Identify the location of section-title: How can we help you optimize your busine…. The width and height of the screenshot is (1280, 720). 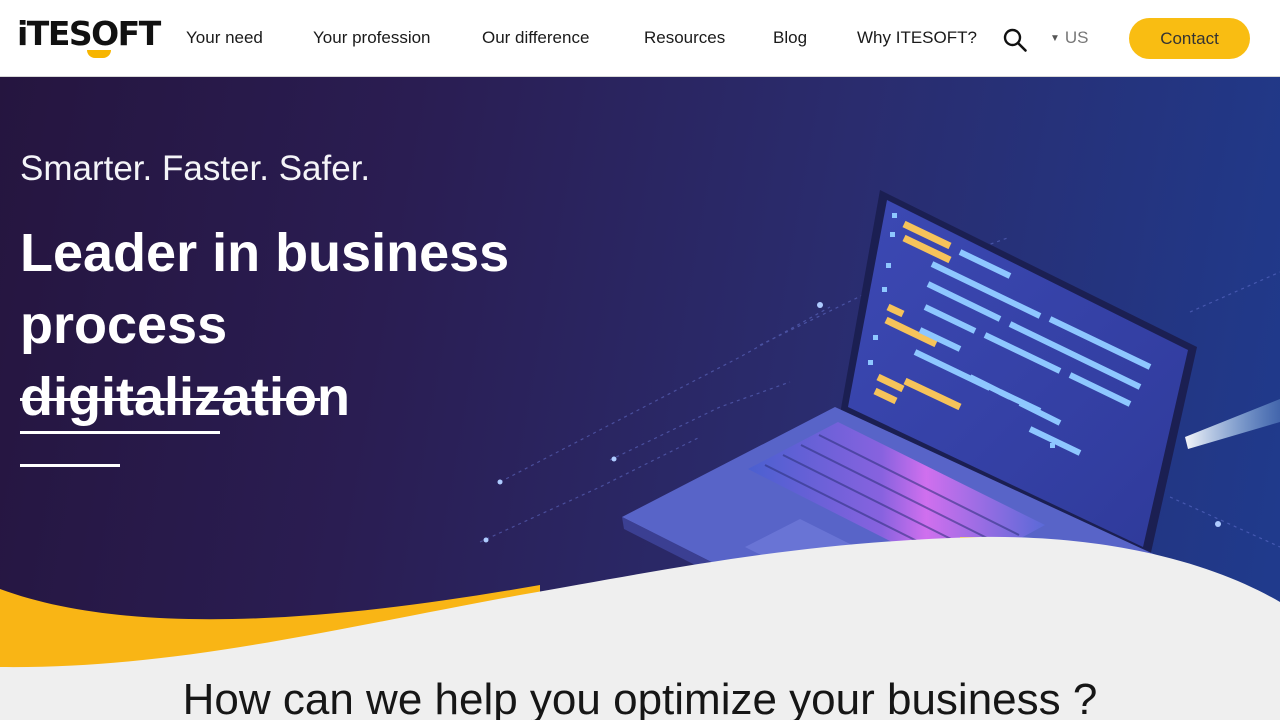
(640, 697).